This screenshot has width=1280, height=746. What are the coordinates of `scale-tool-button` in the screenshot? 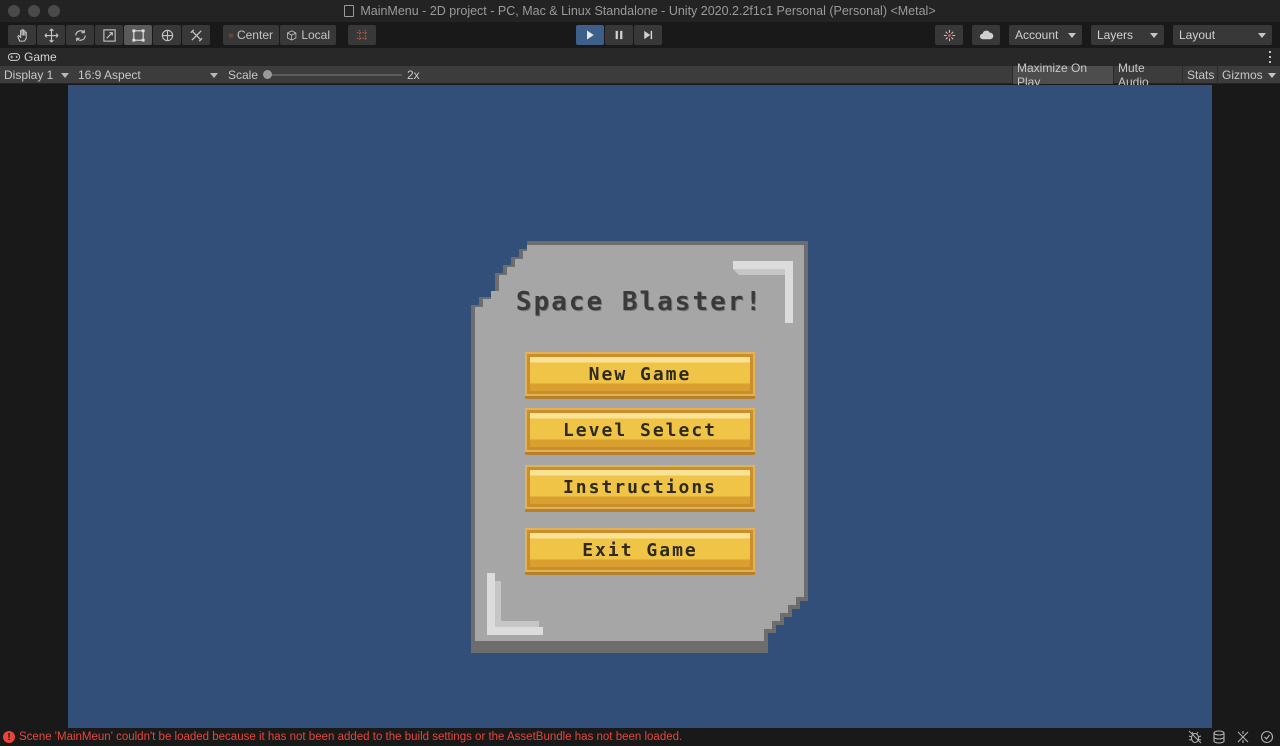 It's located at (109, 35).